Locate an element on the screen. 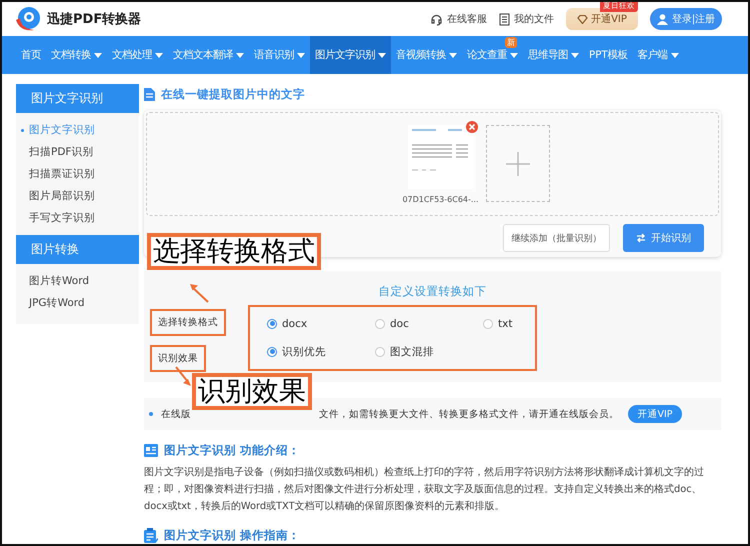 The height and width of the screenshot is (546, 750). sidebar-item: 图片文字识别 is located at coordinates (58, 130).